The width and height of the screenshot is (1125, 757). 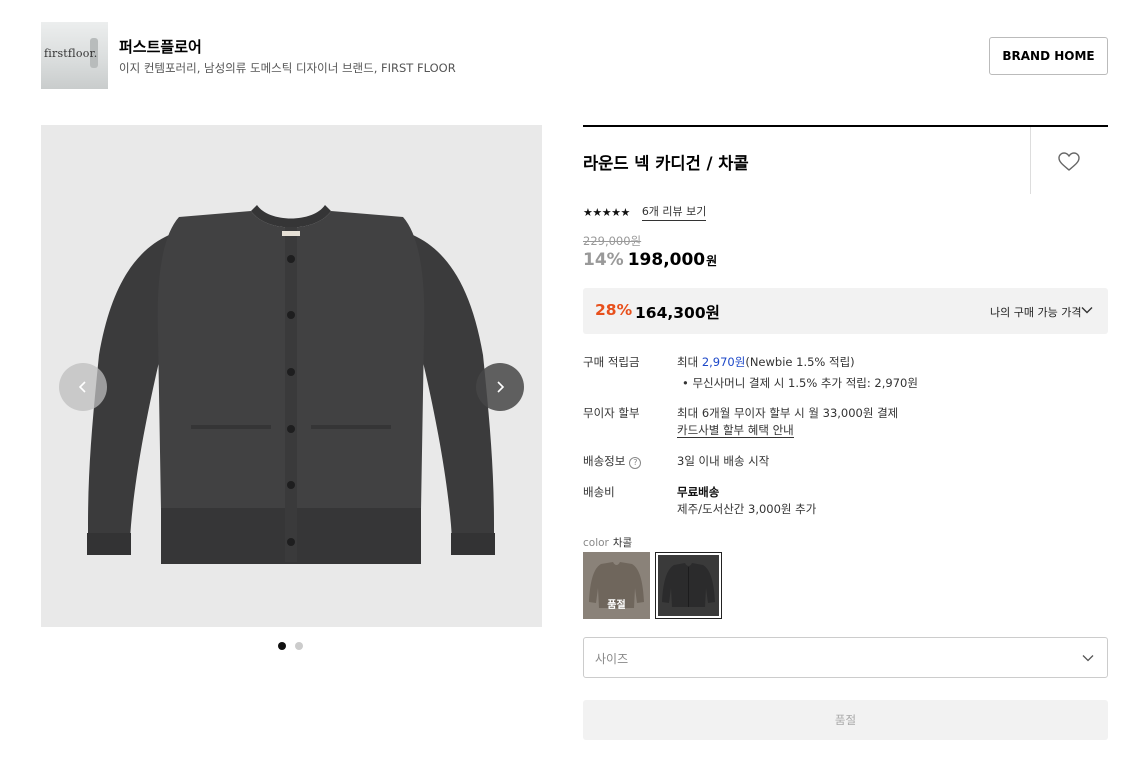 I want to click on charcoal-cardigan-thumb, so click(x=688, y=585).